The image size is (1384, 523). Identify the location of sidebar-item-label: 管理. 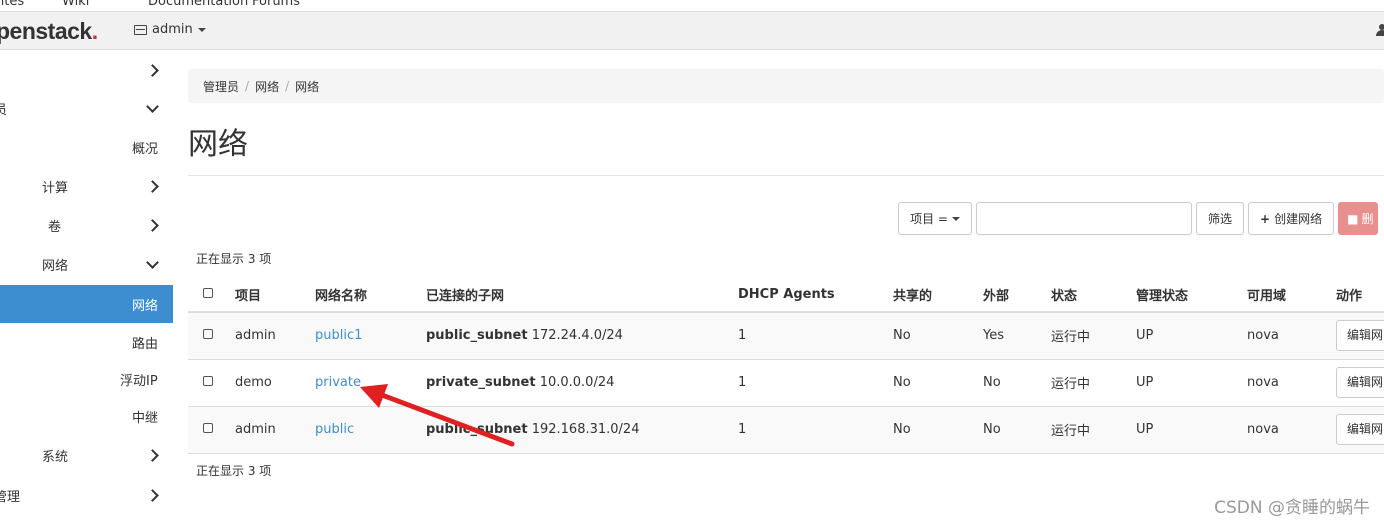
(10, 497).